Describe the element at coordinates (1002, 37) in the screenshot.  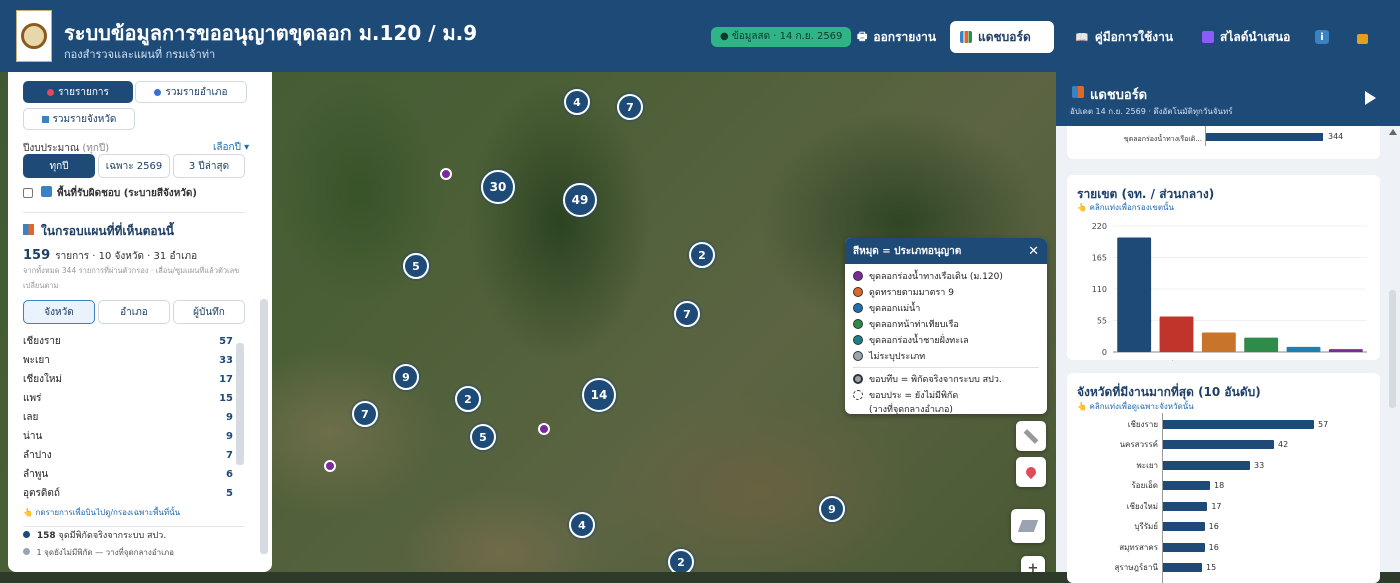
I see `dashboard-button: แดชบอร์ด` at that location.